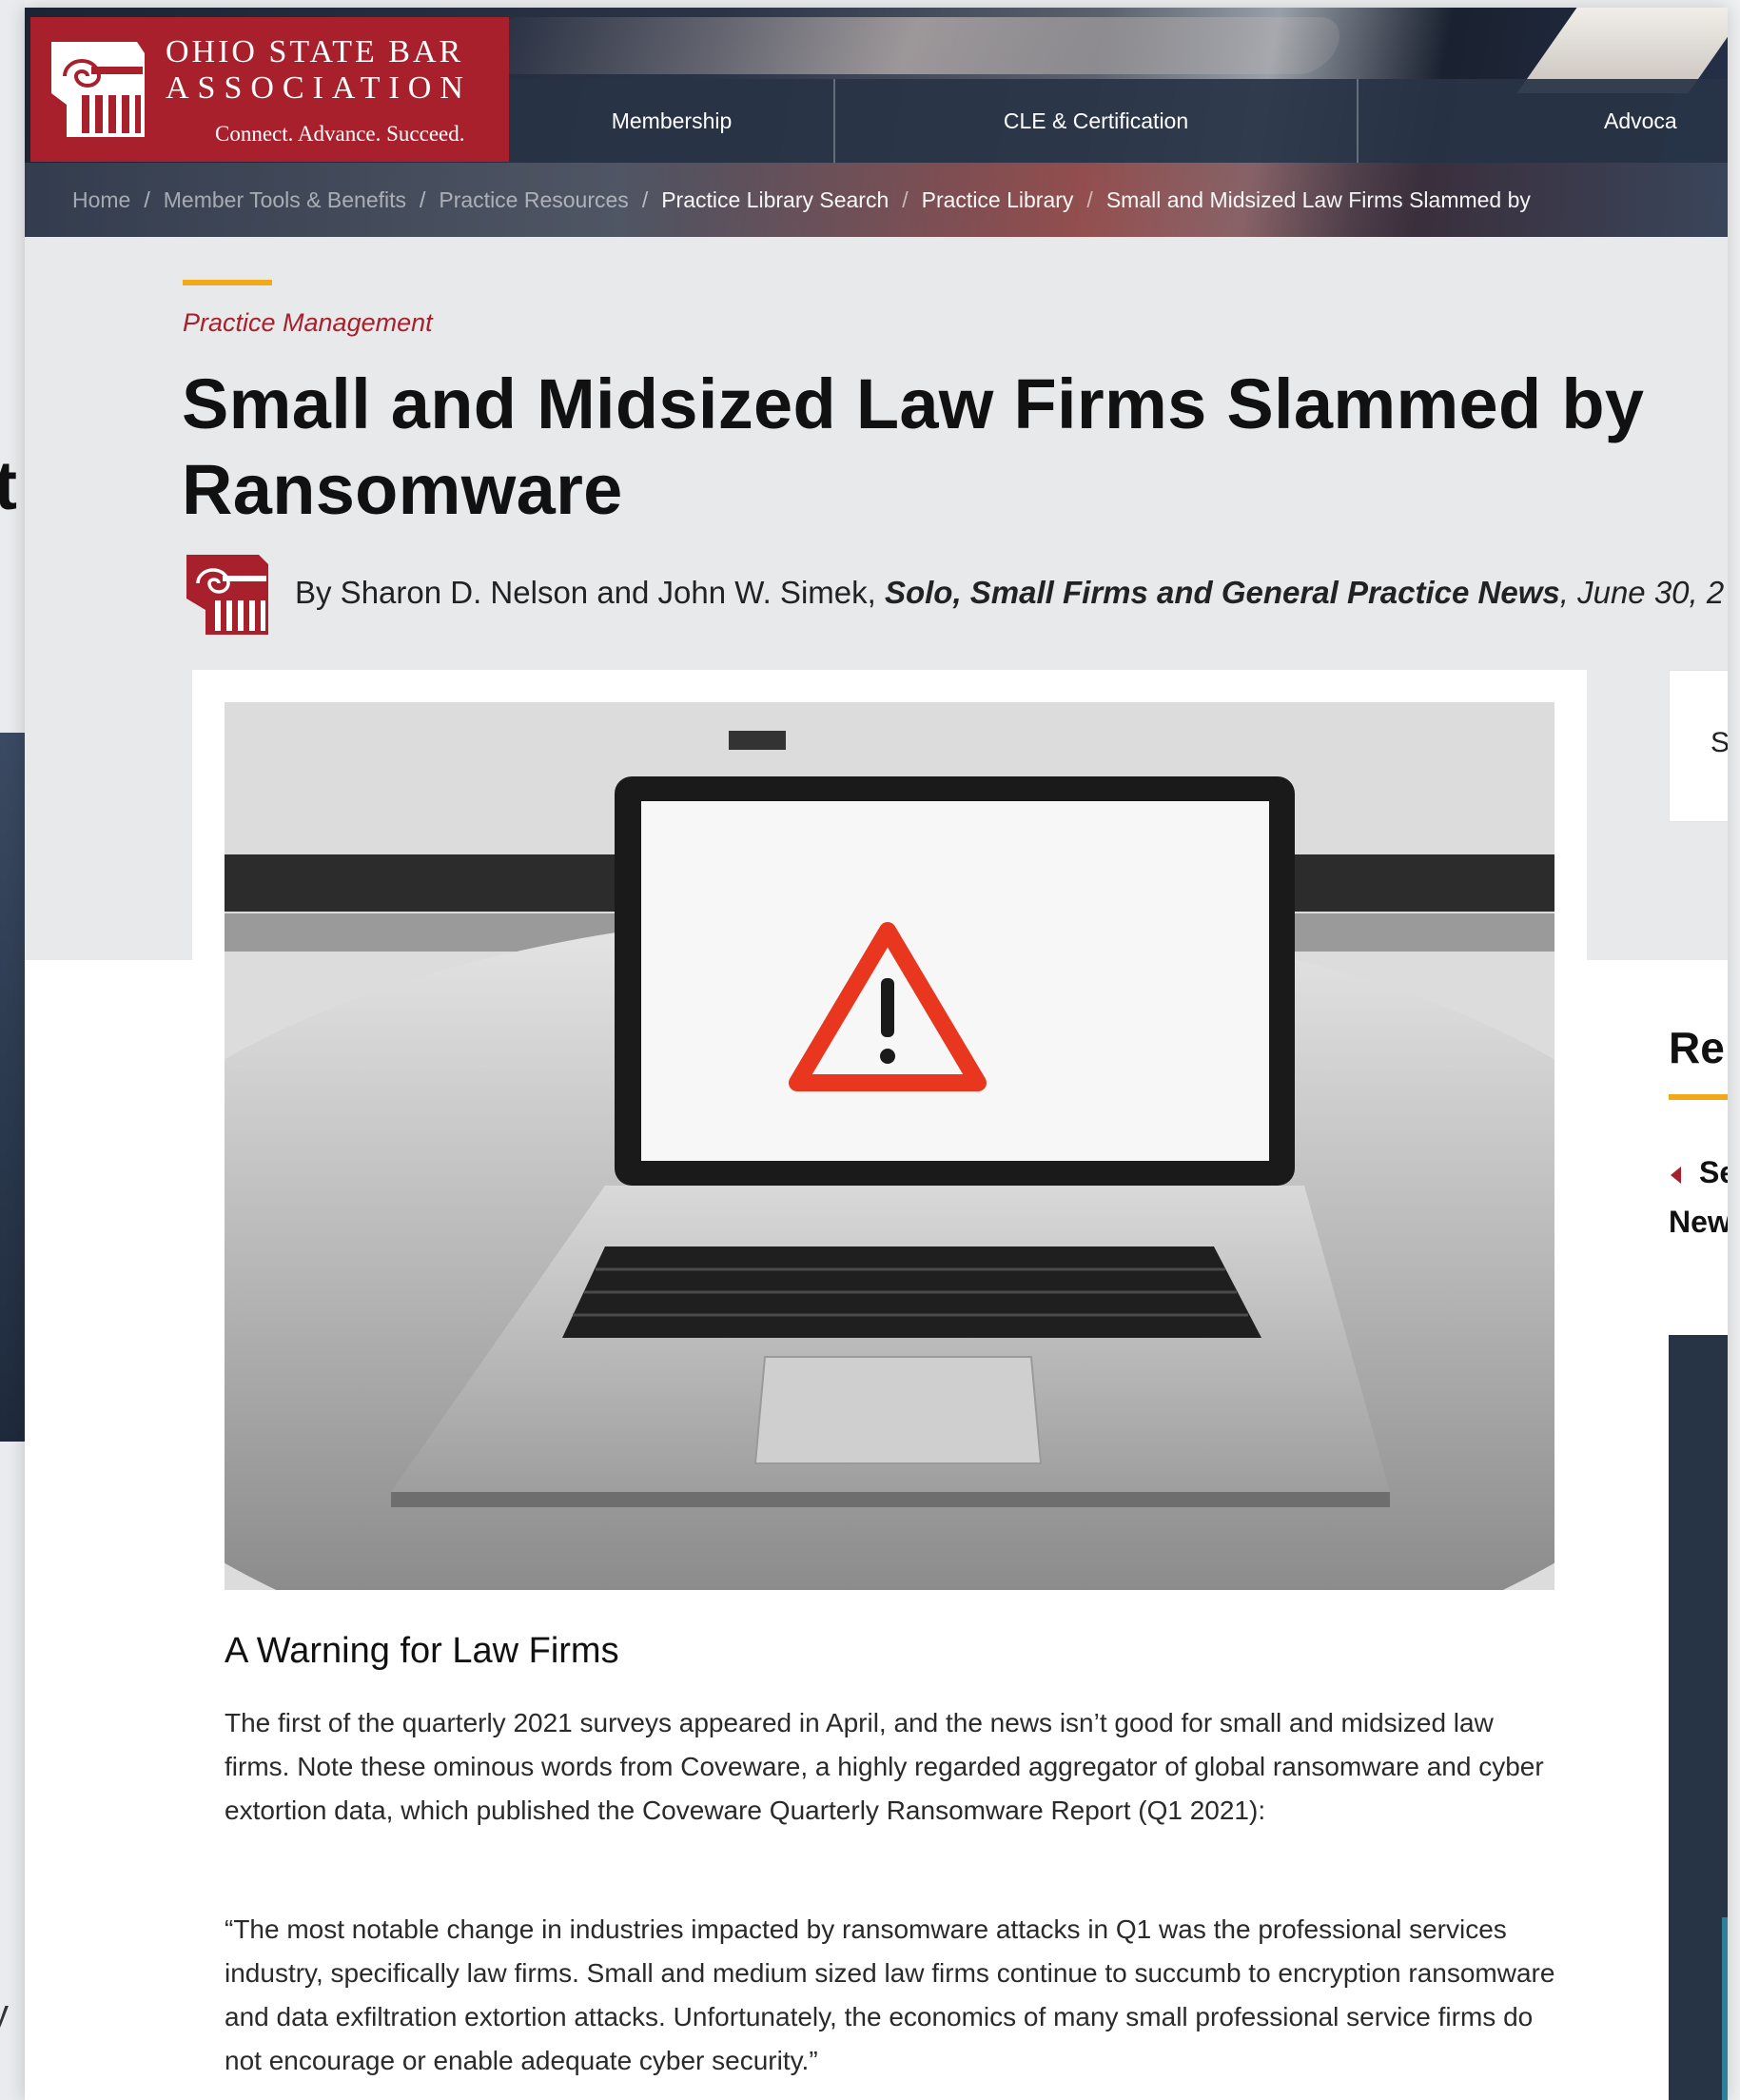 The width and height of the screenshot is (1740, 2100). What do you see at coordinates (909, 45) in the screenshot?
I see `header-decoration` at bounding box center [909, 45].